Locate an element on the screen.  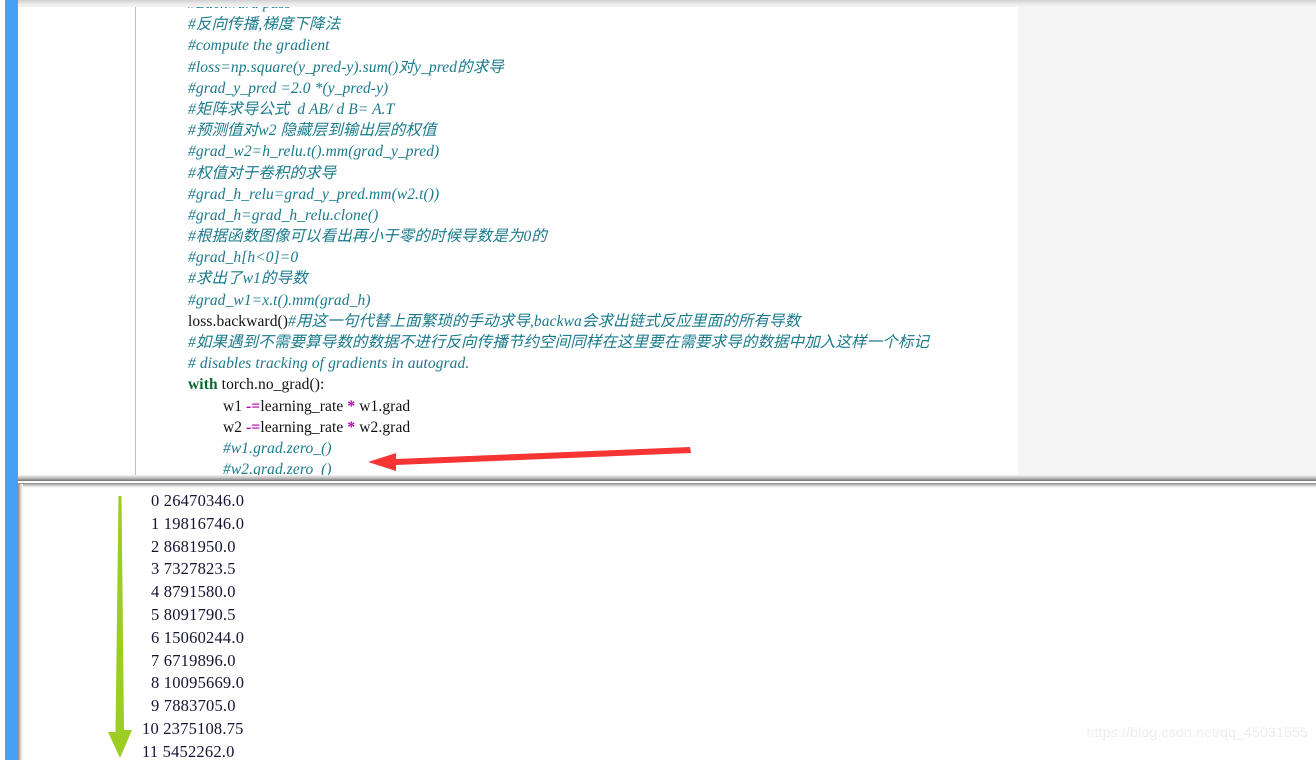
console-output-row: 3 7327823.5 is located at coordinates (193, 569).